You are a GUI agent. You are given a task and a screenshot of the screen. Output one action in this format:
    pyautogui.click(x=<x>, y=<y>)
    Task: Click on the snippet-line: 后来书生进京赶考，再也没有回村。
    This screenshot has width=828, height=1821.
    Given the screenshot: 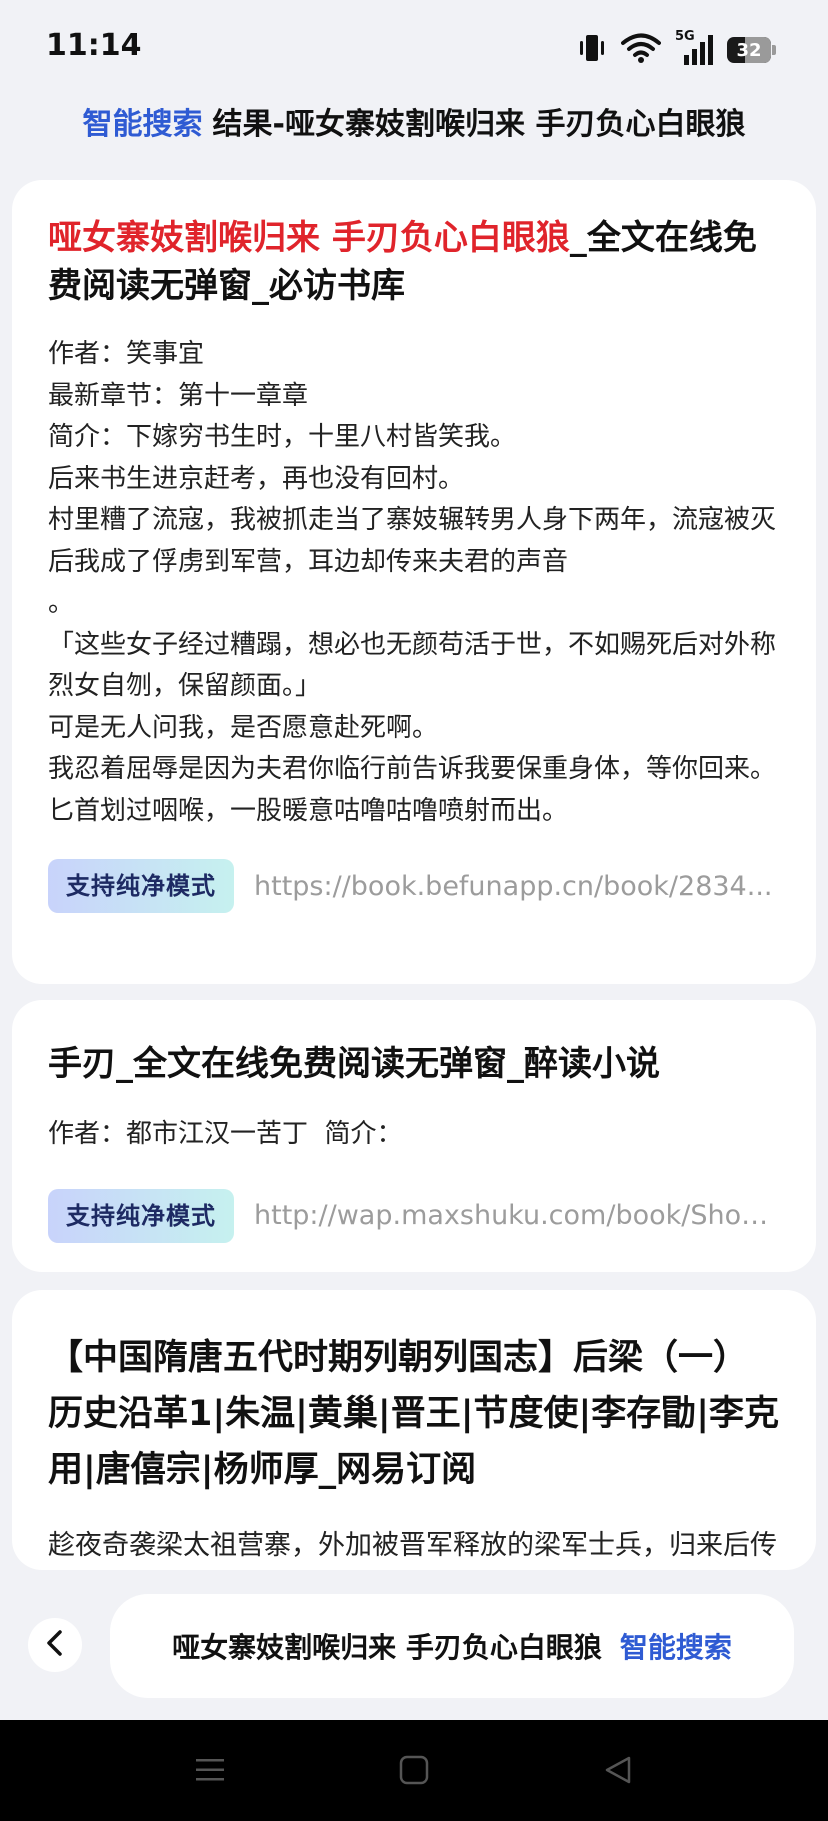 What is the action you would take?
    pyautogui.click(x=256, y=478)
    